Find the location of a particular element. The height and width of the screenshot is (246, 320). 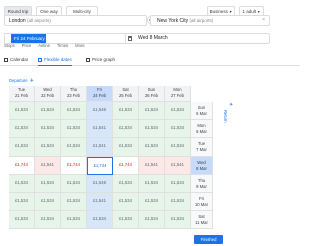

clear-icon: × is located at coordinates (263, 20).